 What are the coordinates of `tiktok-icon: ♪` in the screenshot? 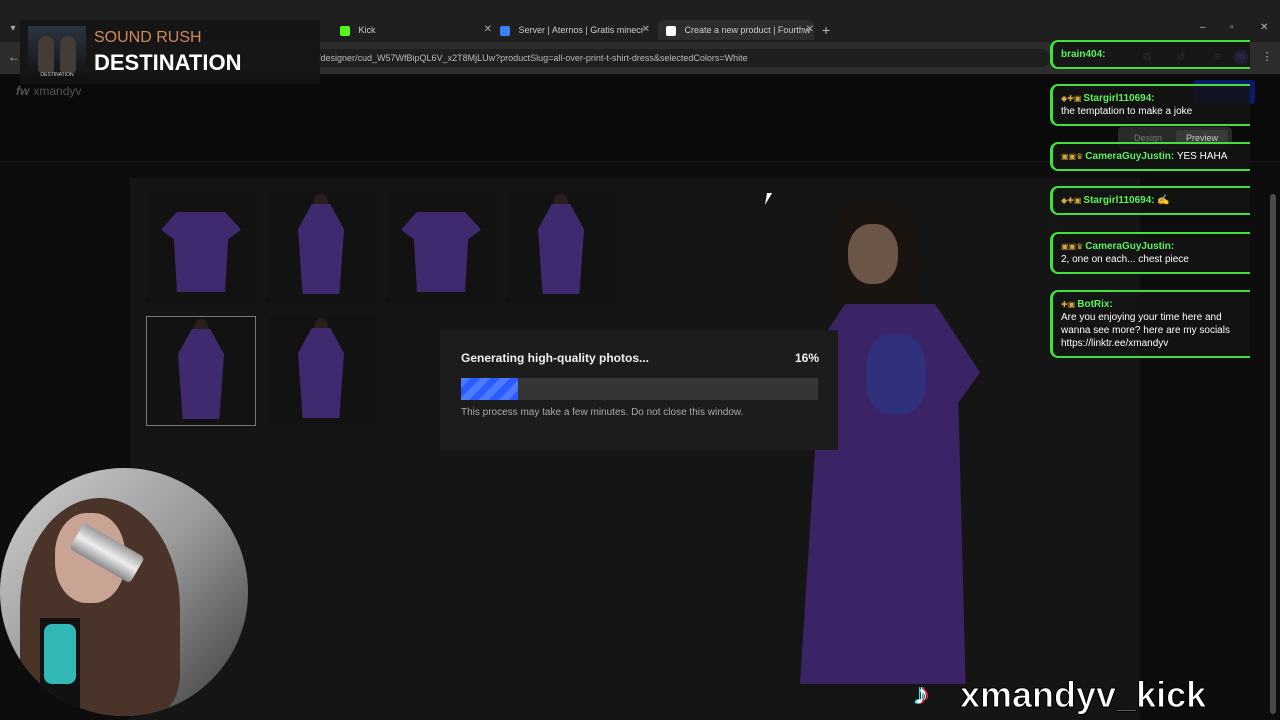 It's located at (921, 694).